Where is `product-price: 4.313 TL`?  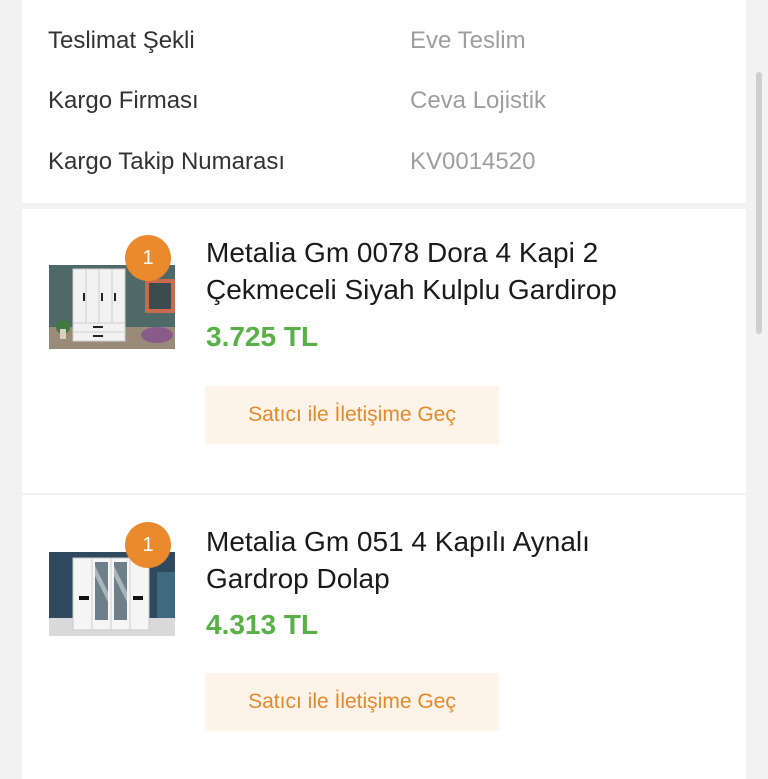 product-price: 4.313 TL is located at coordinates (262, 624).